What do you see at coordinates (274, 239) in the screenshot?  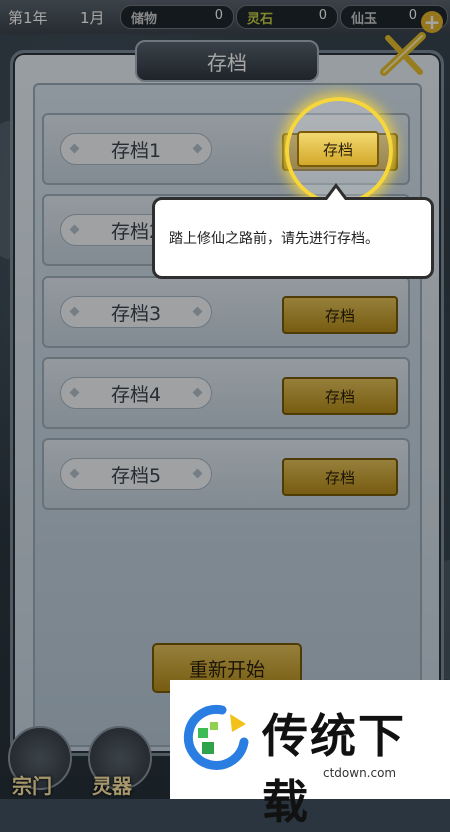 I see `tutorial-tooltip-text: 踏上修仙之路前，请先进行存档。` at bounding box center [274, 239].